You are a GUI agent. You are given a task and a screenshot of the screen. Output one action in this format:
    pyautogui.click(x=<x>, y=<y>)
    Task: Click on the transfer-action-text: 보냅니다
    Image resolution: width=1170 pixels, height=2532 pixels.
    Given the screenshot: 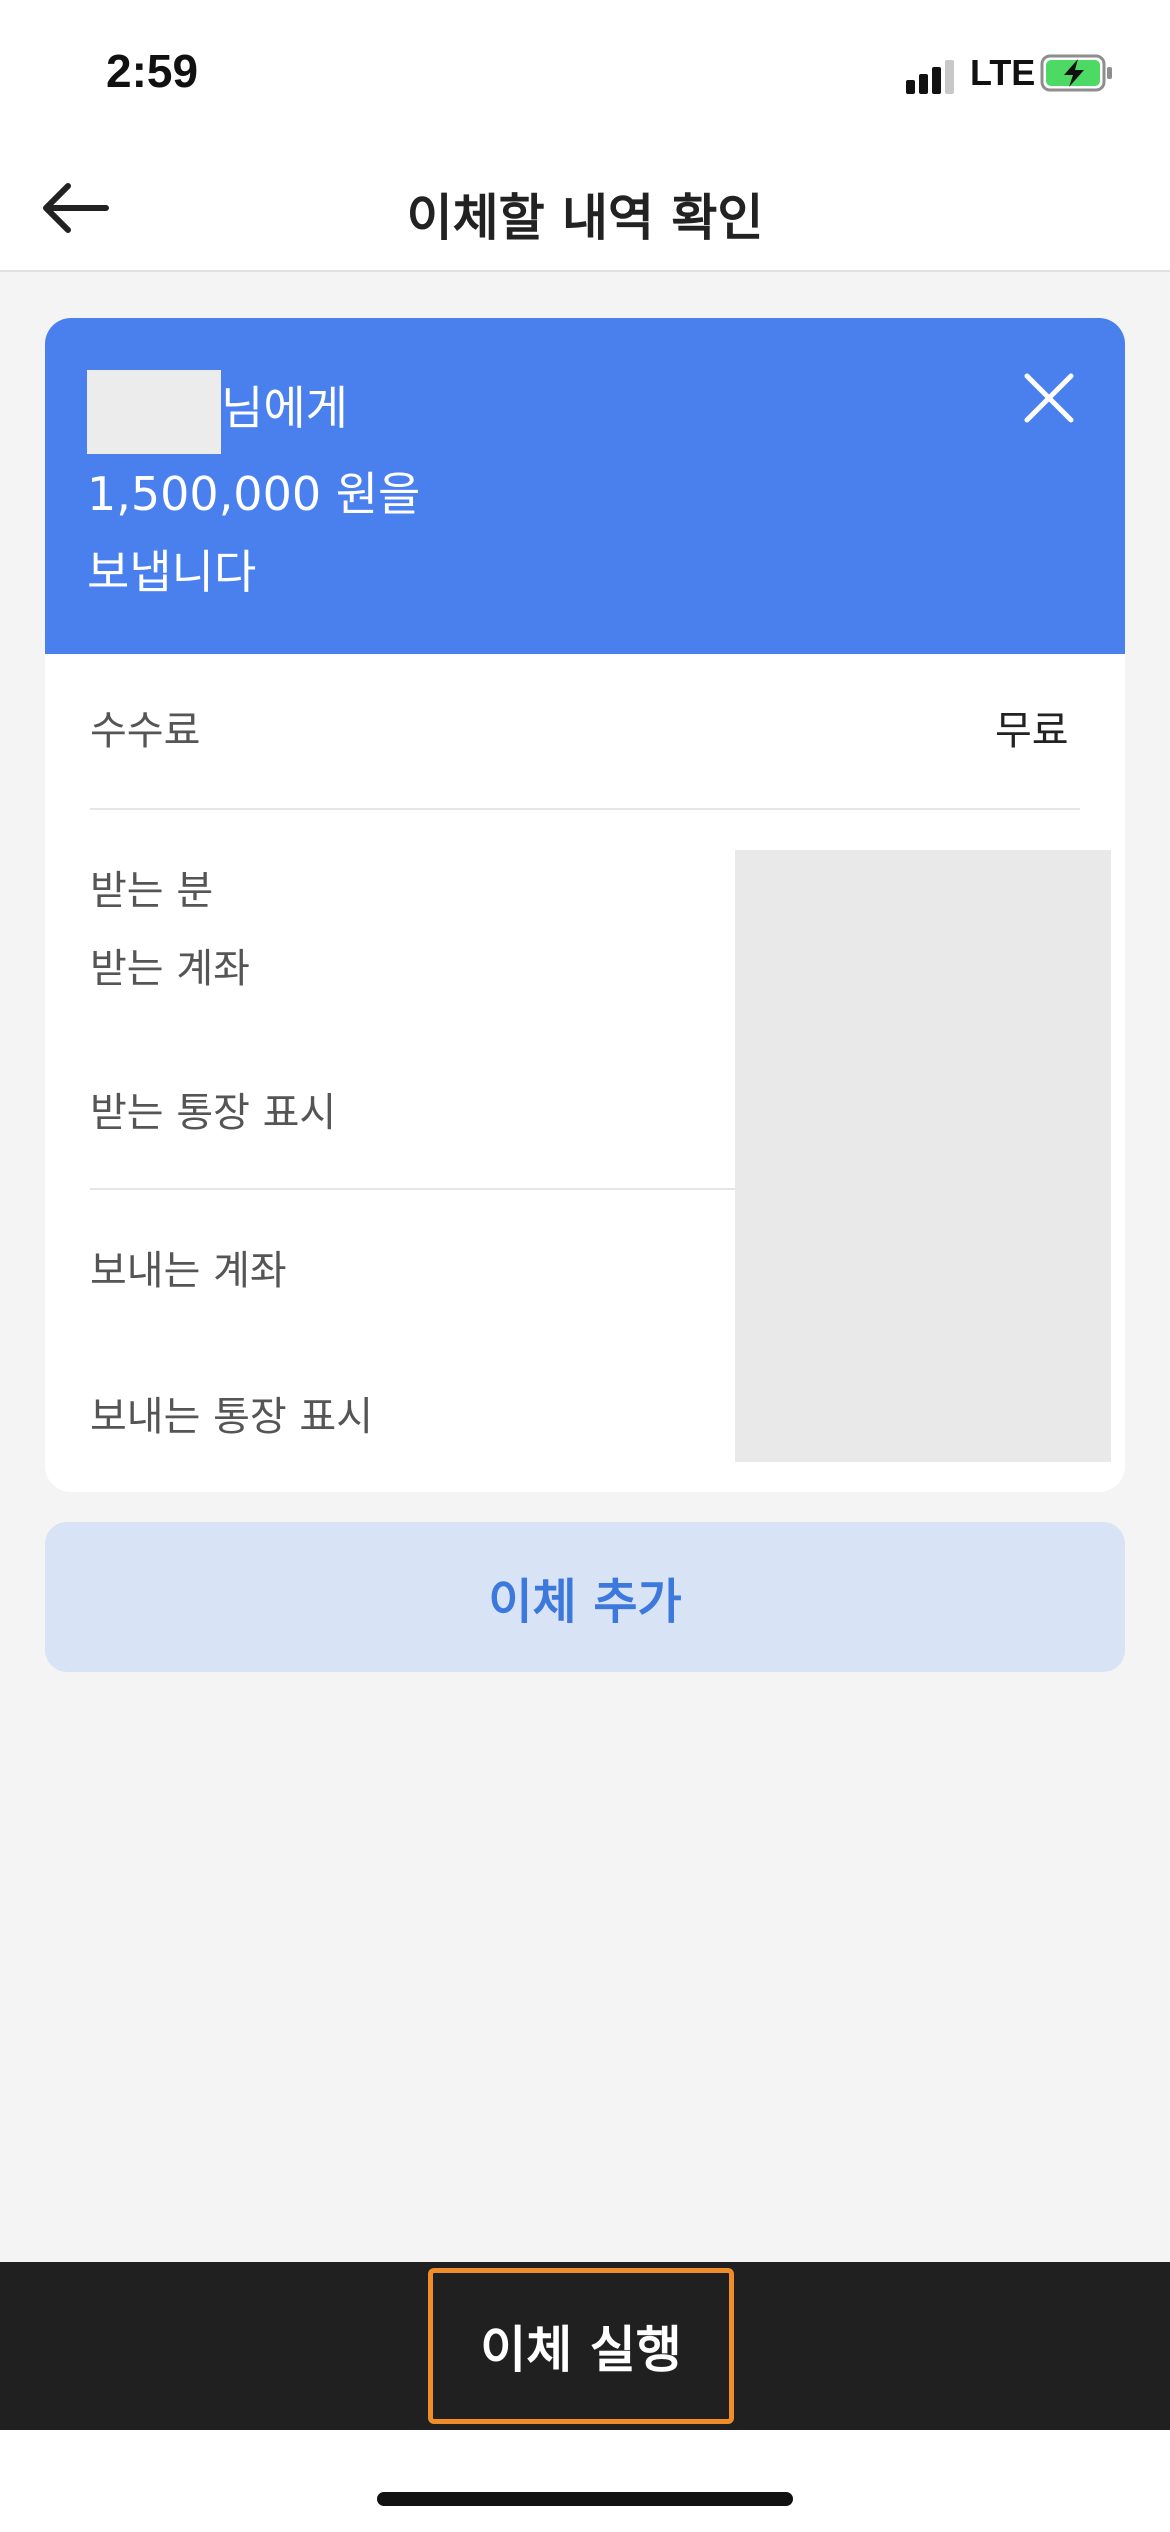 What is the action you would take?
    pyautogui.click(x=172, y=572)
    